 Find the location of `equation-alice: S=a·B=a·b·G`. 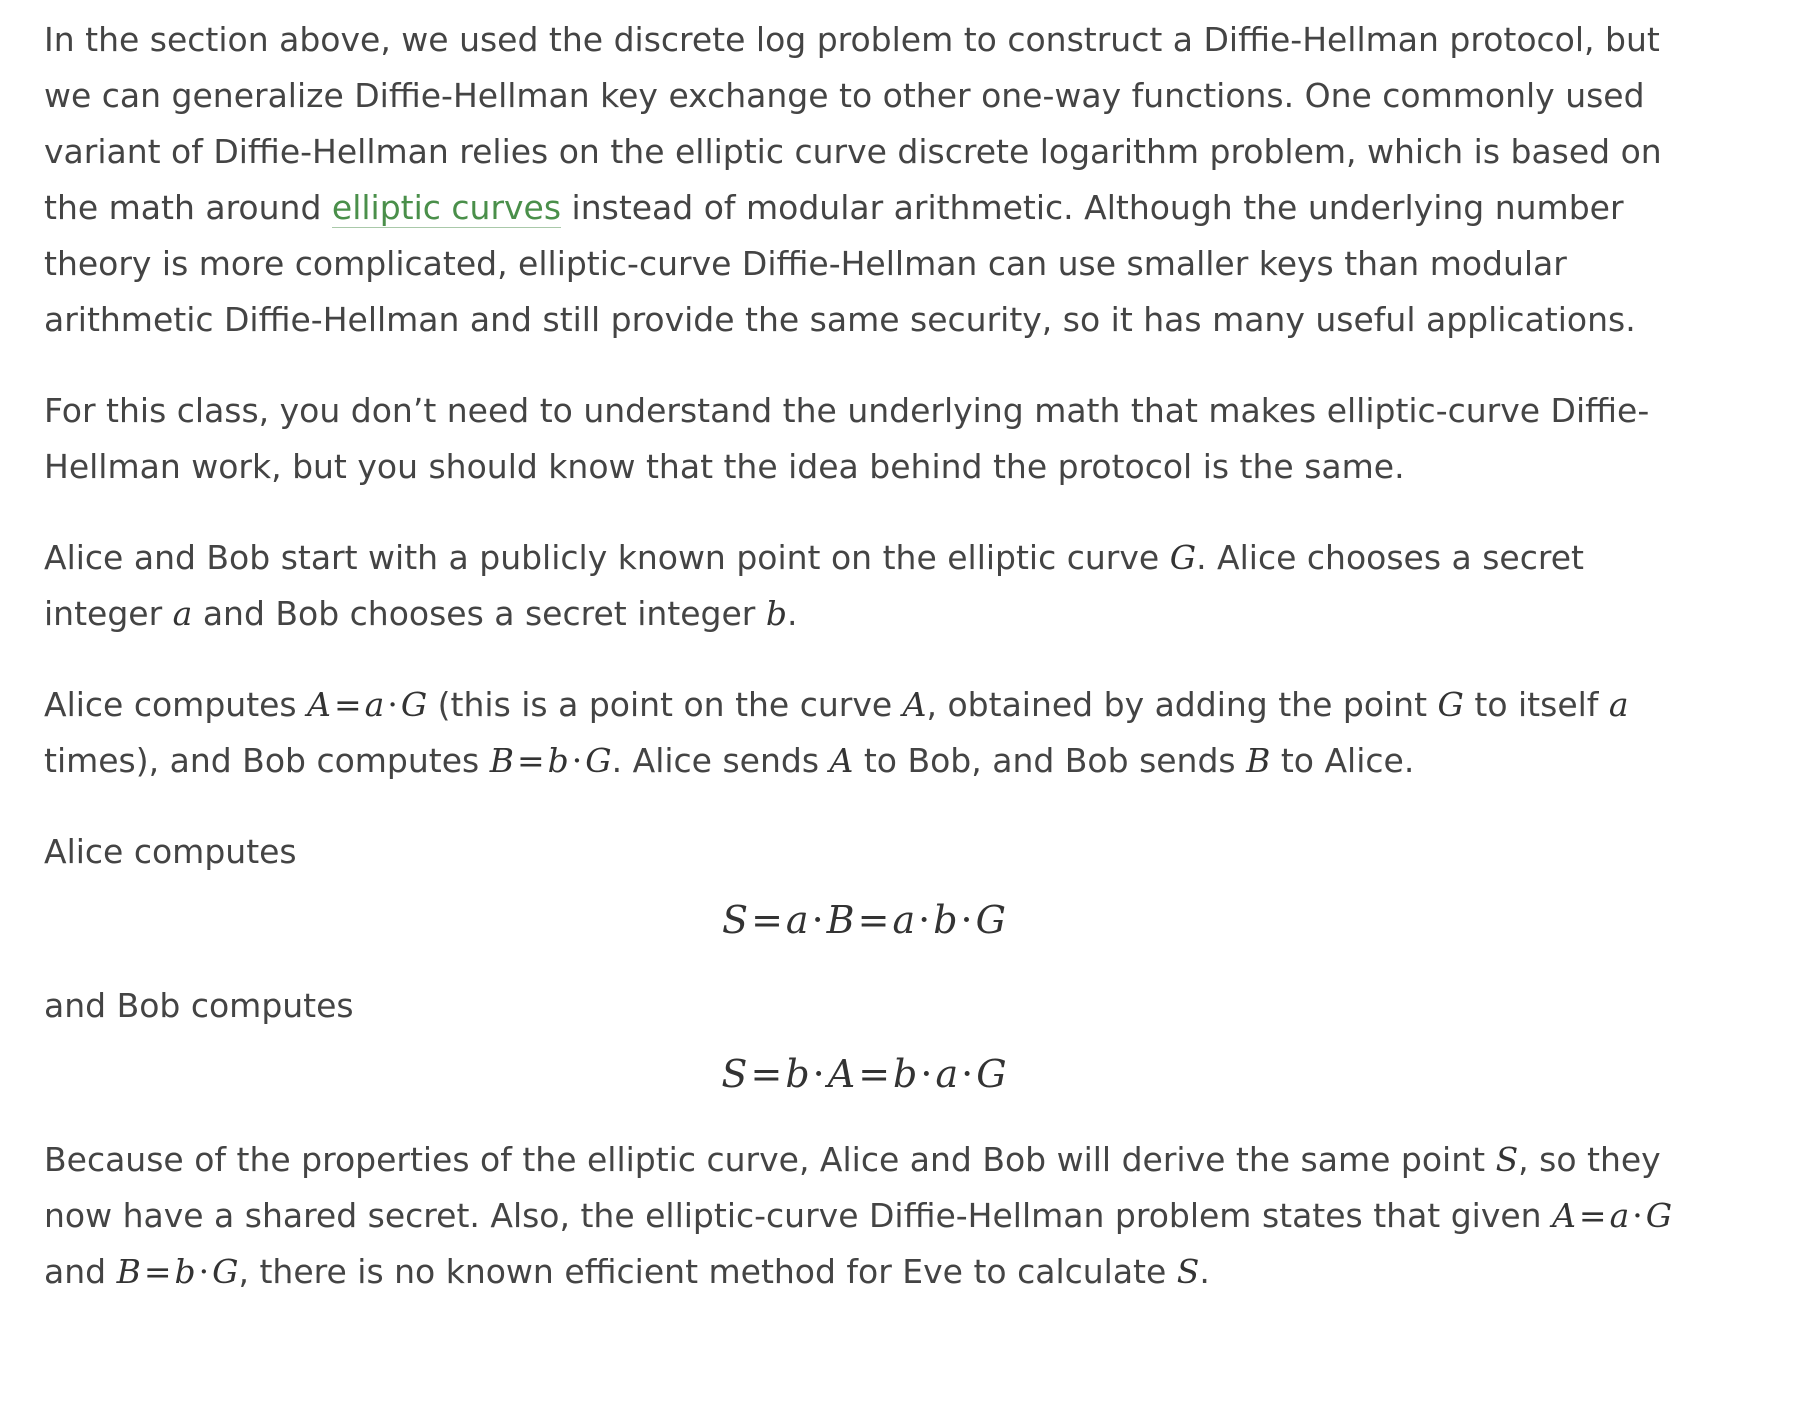

equation-alice: S=a·B=a·b·G is located at coordinates (864, 920).